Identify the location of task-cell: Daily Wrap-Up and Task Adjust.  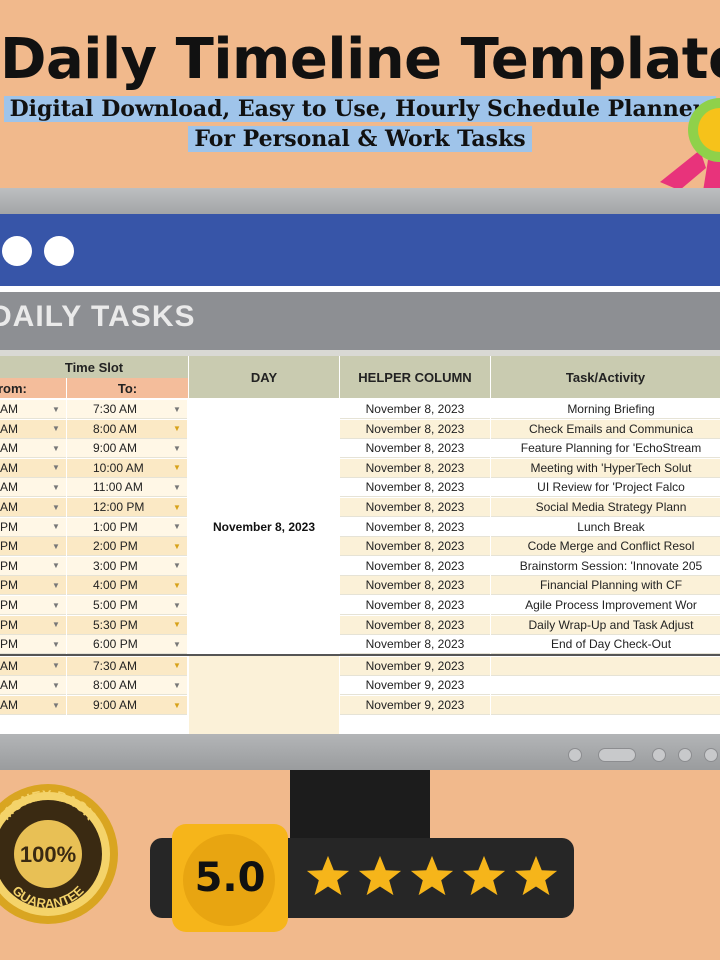
(605, 625).